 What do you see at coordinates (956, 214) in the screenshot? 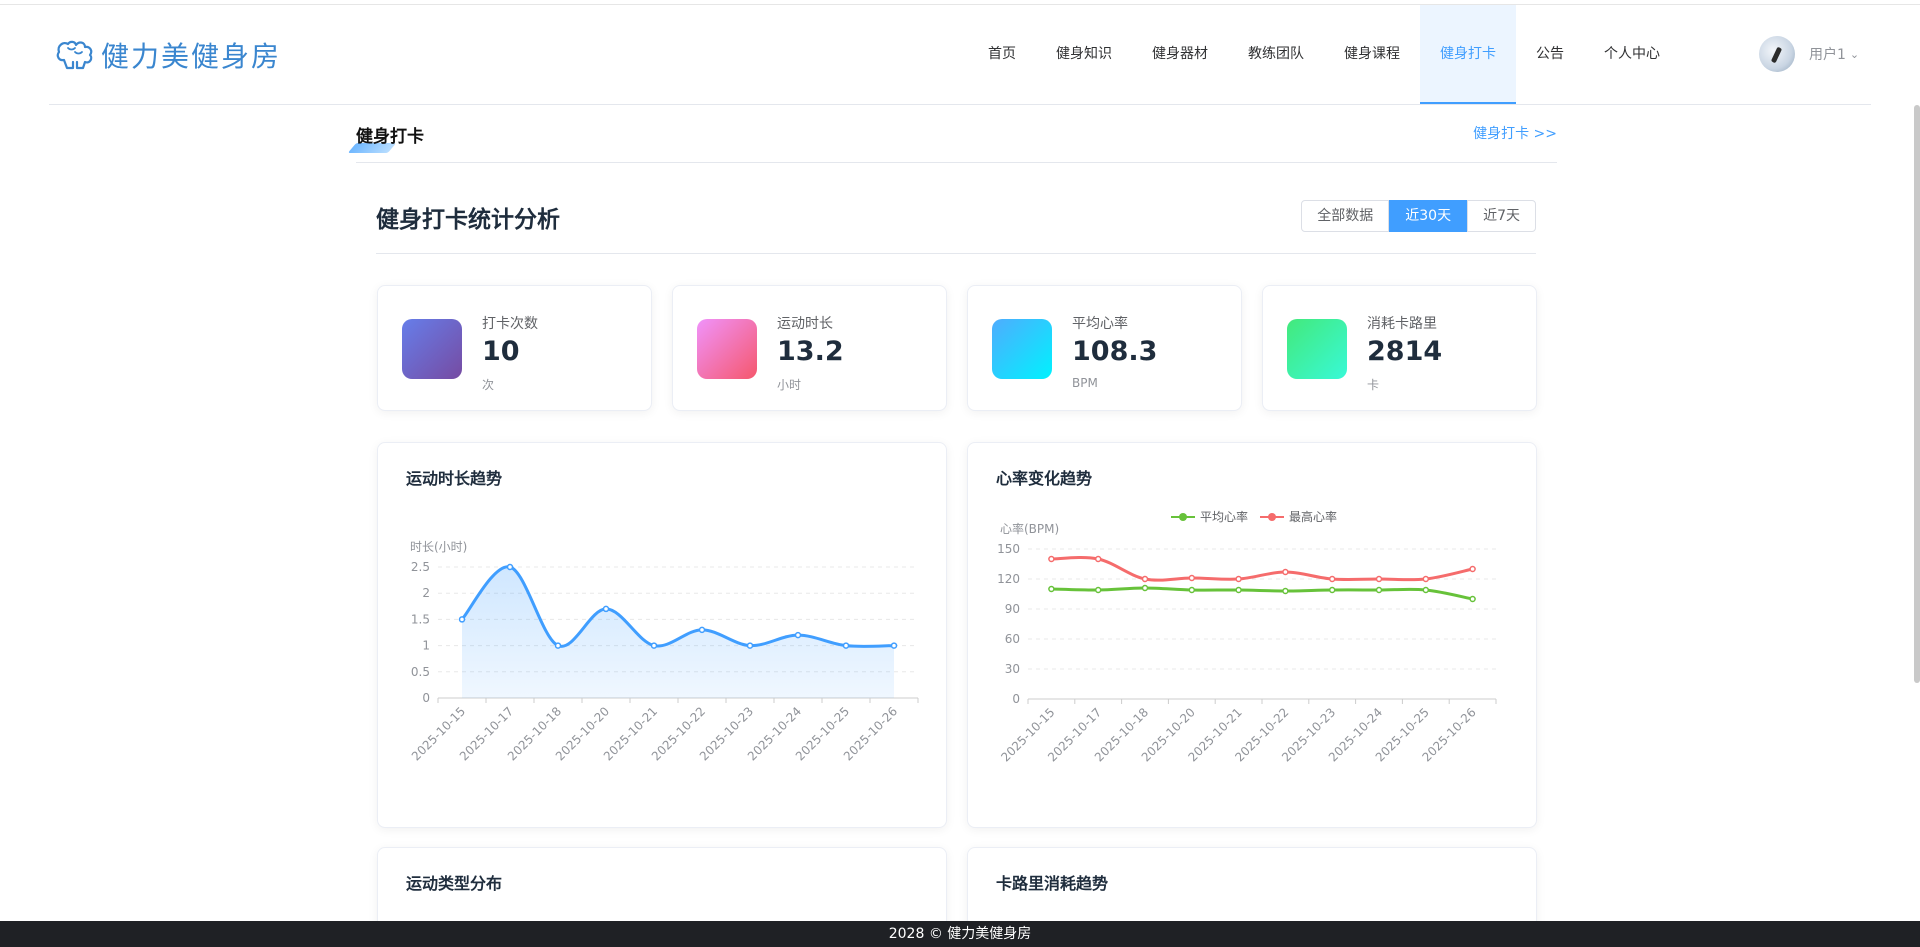
I see `panel-header: 健身打卡统计分析 全部数据 近30天 近7天` at bounding box center [956, 214].